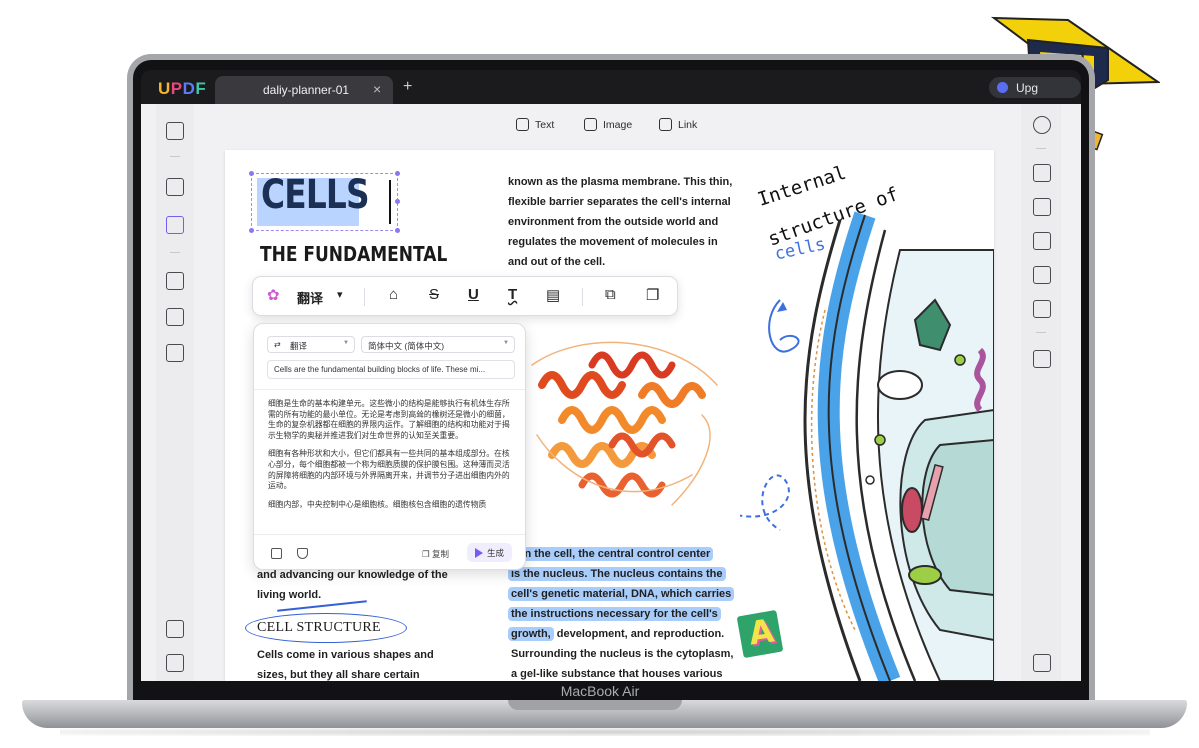 Image resolution: width=1199 pixels, height=748 pixels. Describe the element at coordinates (276, 553) in the screenshot. I see `note-icon` at that location.